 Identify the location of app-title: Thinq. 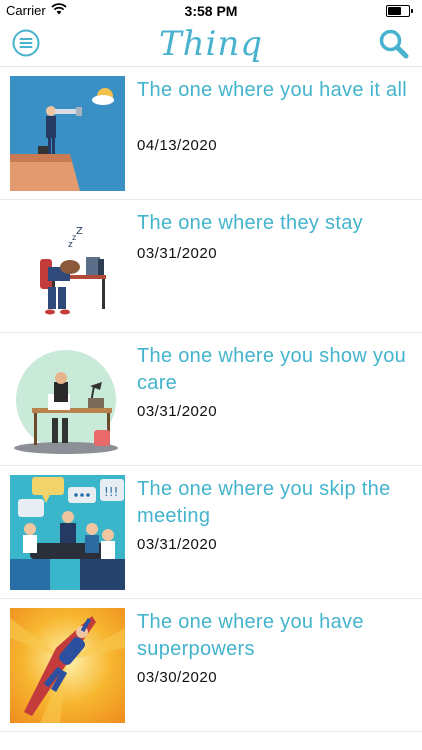
(211, 44).